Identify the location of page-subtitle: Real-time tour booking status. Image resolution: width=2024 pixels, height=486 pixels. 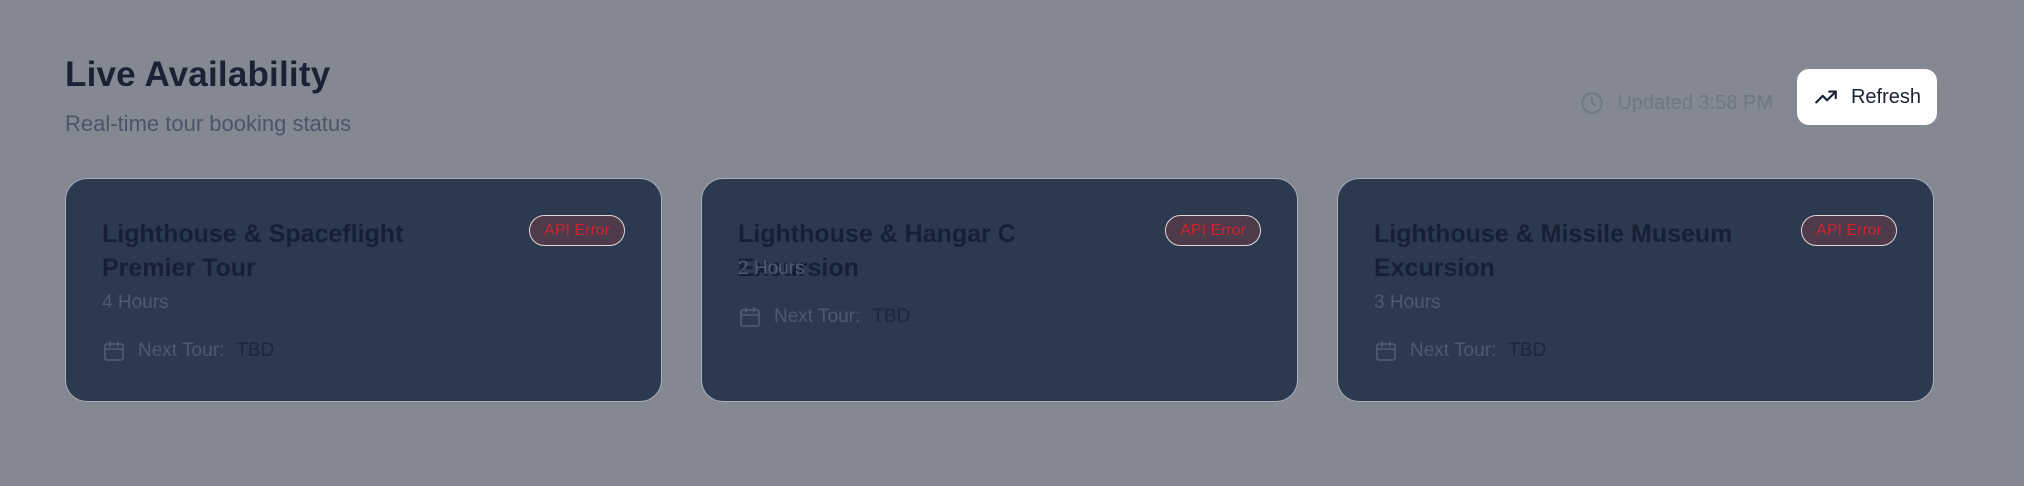
(208, 123).